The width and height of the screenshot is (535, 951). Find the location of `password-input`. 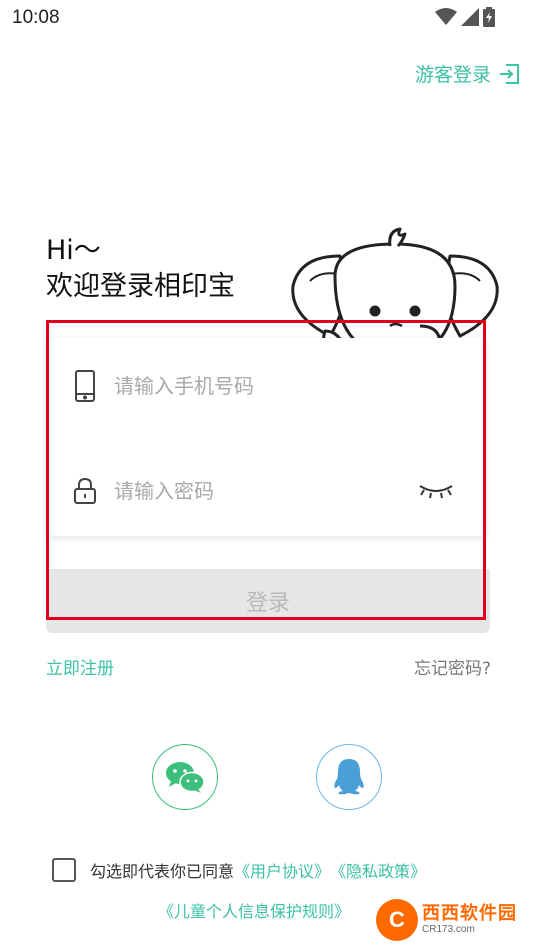

password-input is located at coordinates (264, 491).